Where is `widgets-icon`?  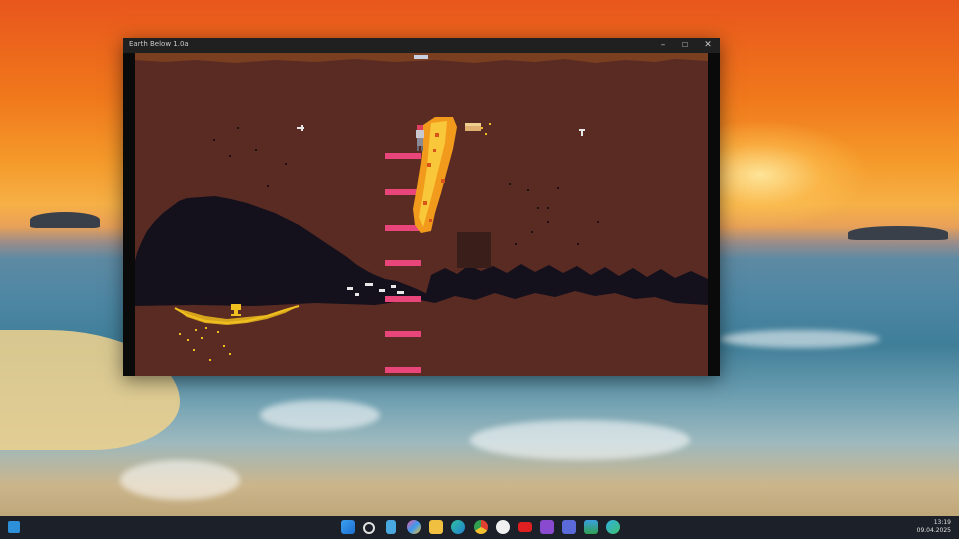
widgets-icon is located at coordinates (14, 527).